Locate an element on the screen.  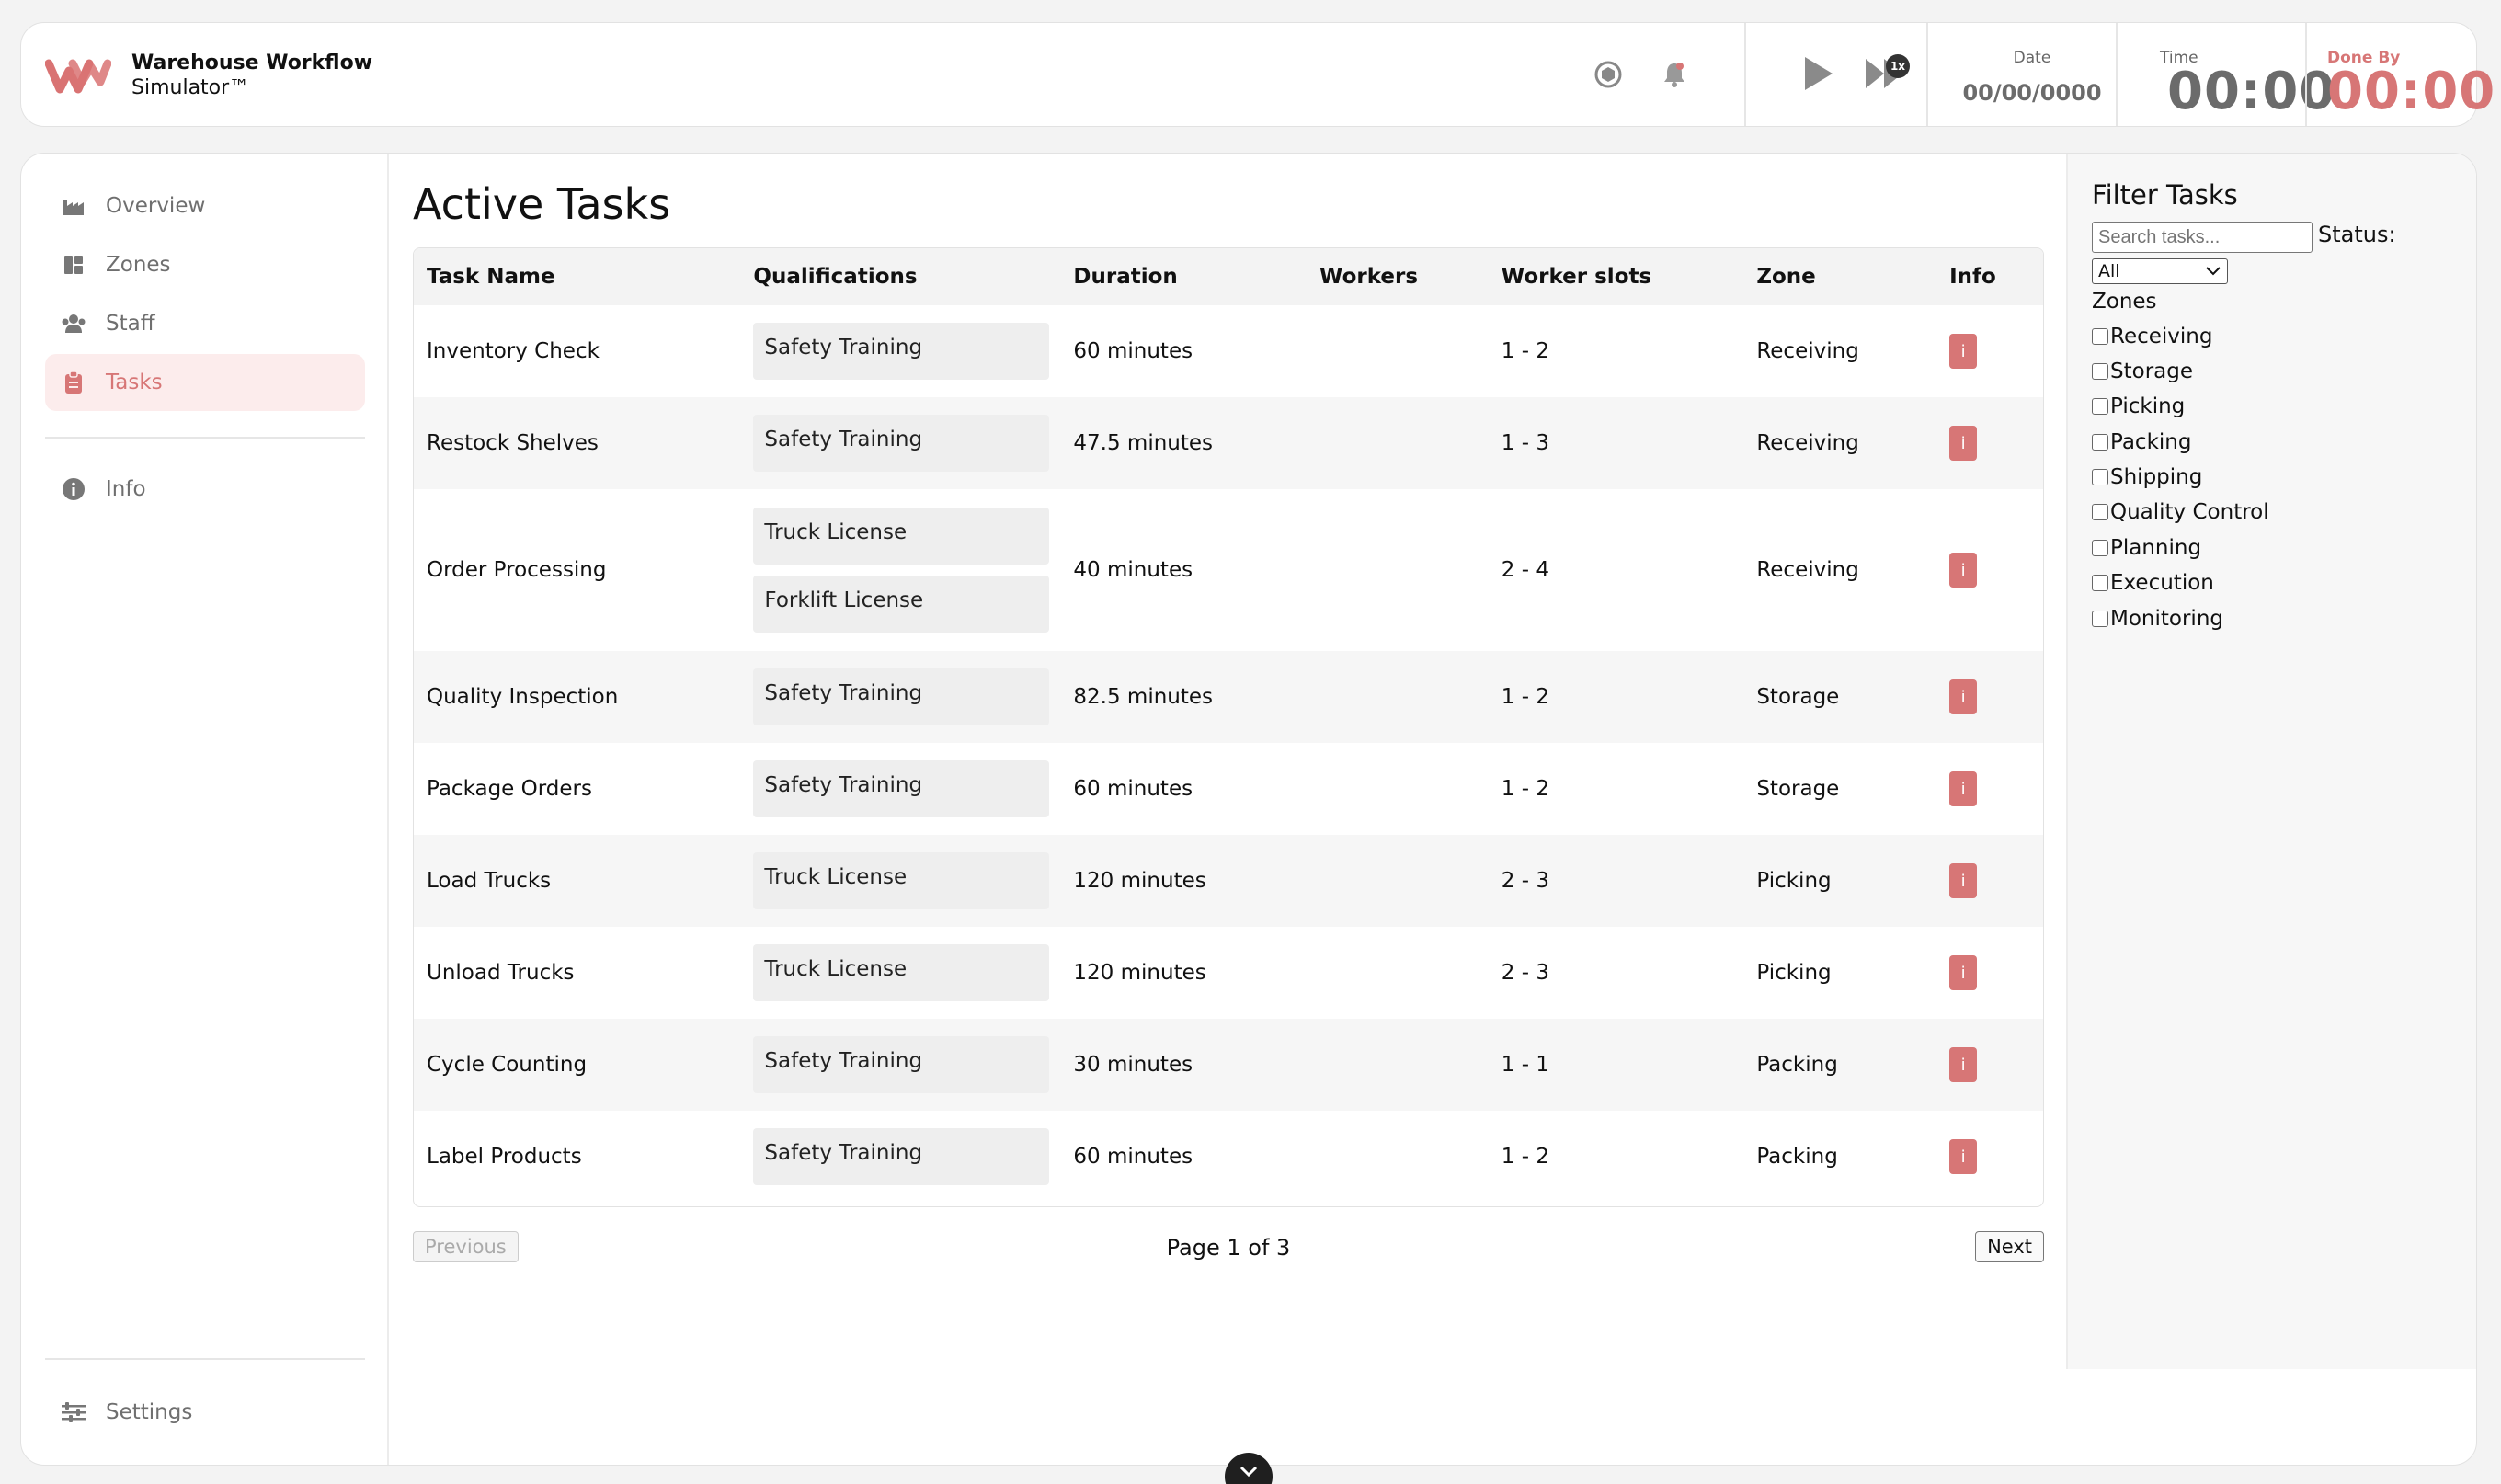
speed-badge: 1x is located at coordinates (1898, 66).